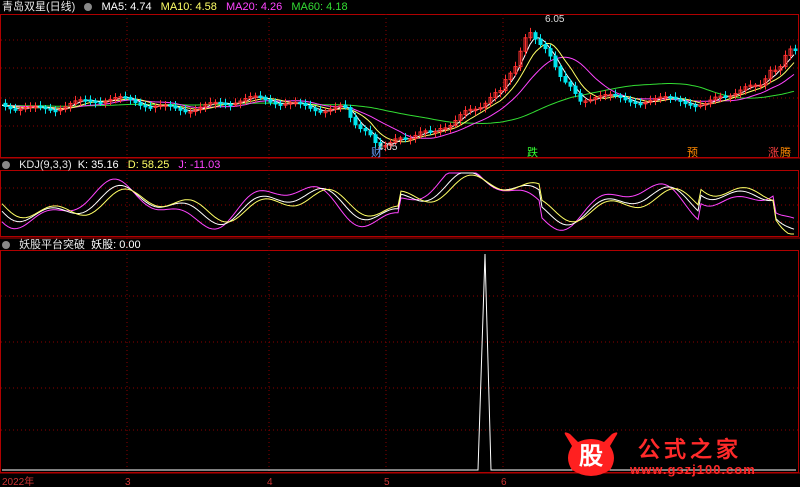 This screenshot has width=800, height=487. Describe the element at coordinates (504, 482) in the screenshot. I see `x-axis-label: 6` at that location.